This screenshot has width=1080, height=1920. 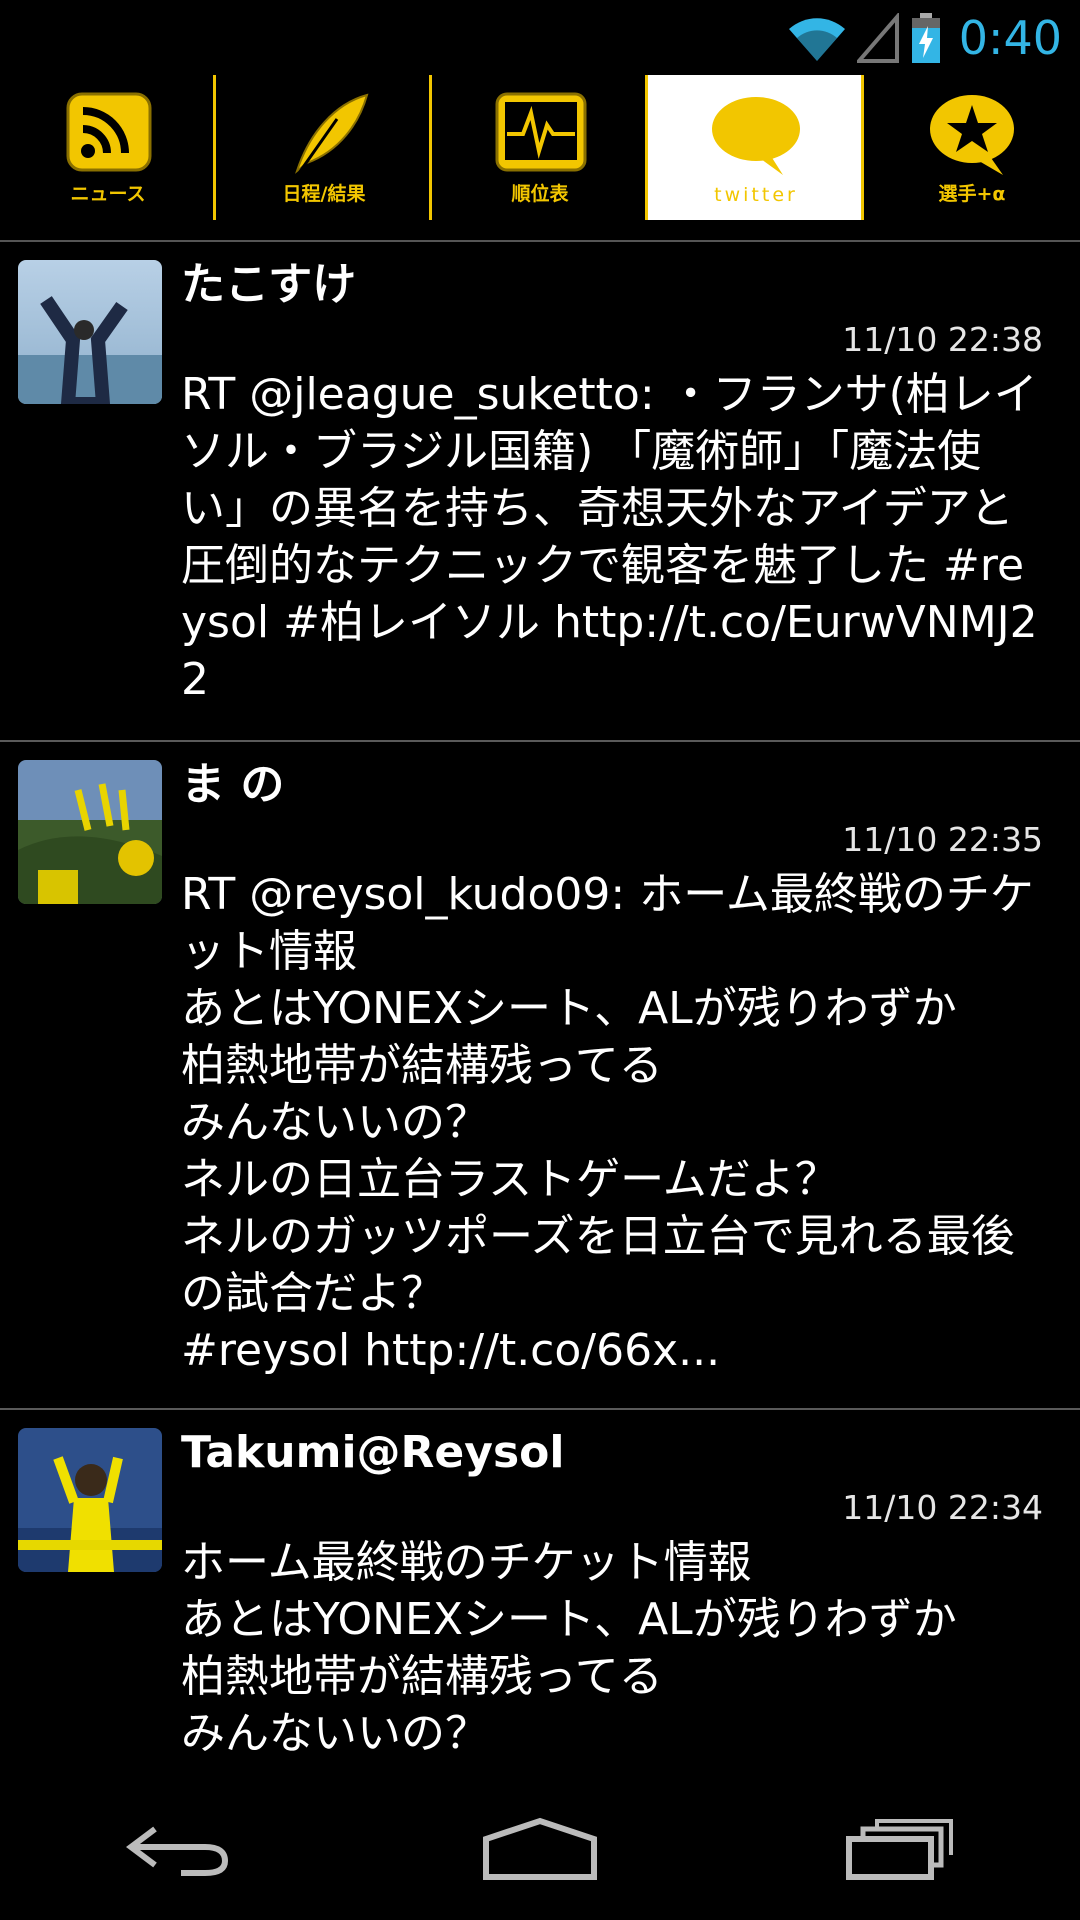 I want to click on recent-apps-button, so click(x=900, y=1849).